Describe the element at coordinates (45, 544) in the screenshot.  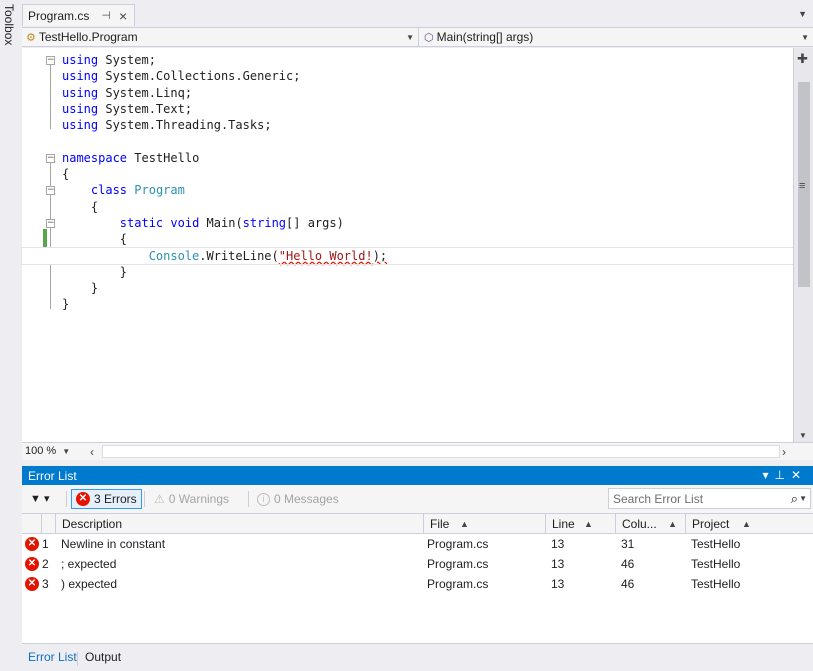
I see `row-number: 1` at that location.